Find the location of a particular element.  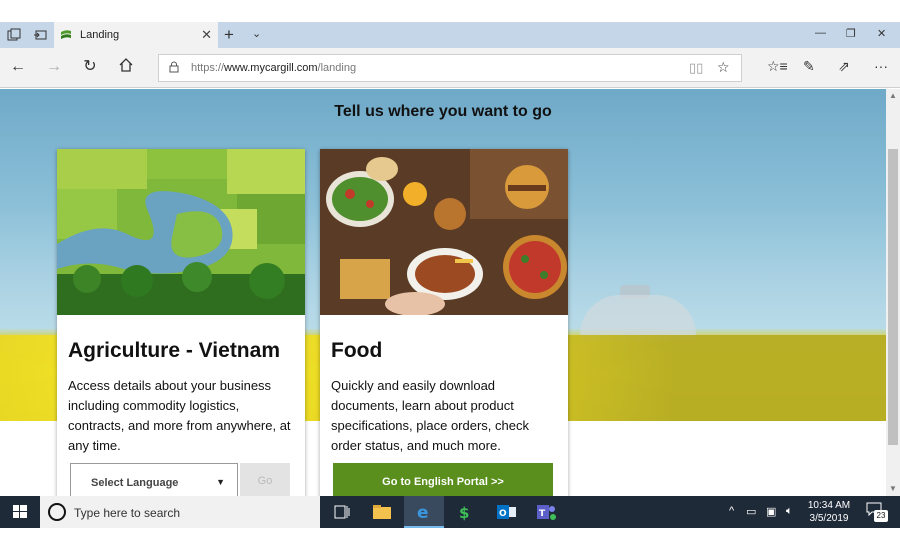

new-tab-icon: + is located at coordinates (229, 35).